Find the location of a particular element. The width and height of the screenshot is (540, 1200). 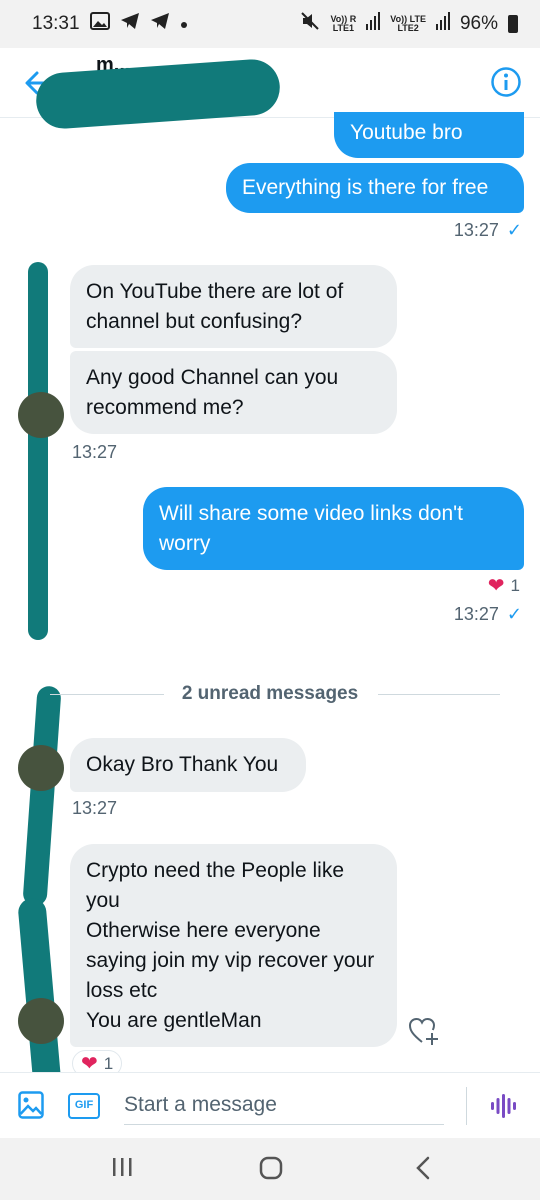

message-incoming: Any good Channel can you recommend me? is located at coordinates (233, 392).